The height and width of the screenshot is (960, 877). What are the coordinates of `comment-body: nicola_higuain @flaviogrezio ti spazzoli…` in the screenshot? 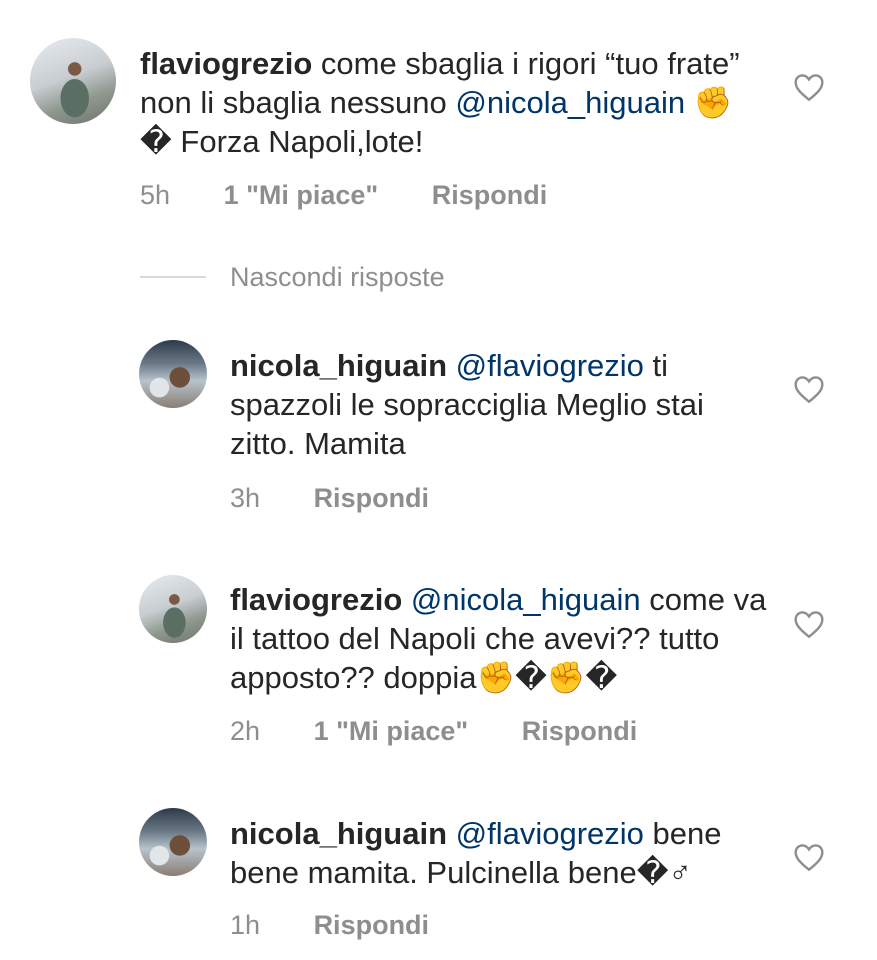 It's located at (500, 404).